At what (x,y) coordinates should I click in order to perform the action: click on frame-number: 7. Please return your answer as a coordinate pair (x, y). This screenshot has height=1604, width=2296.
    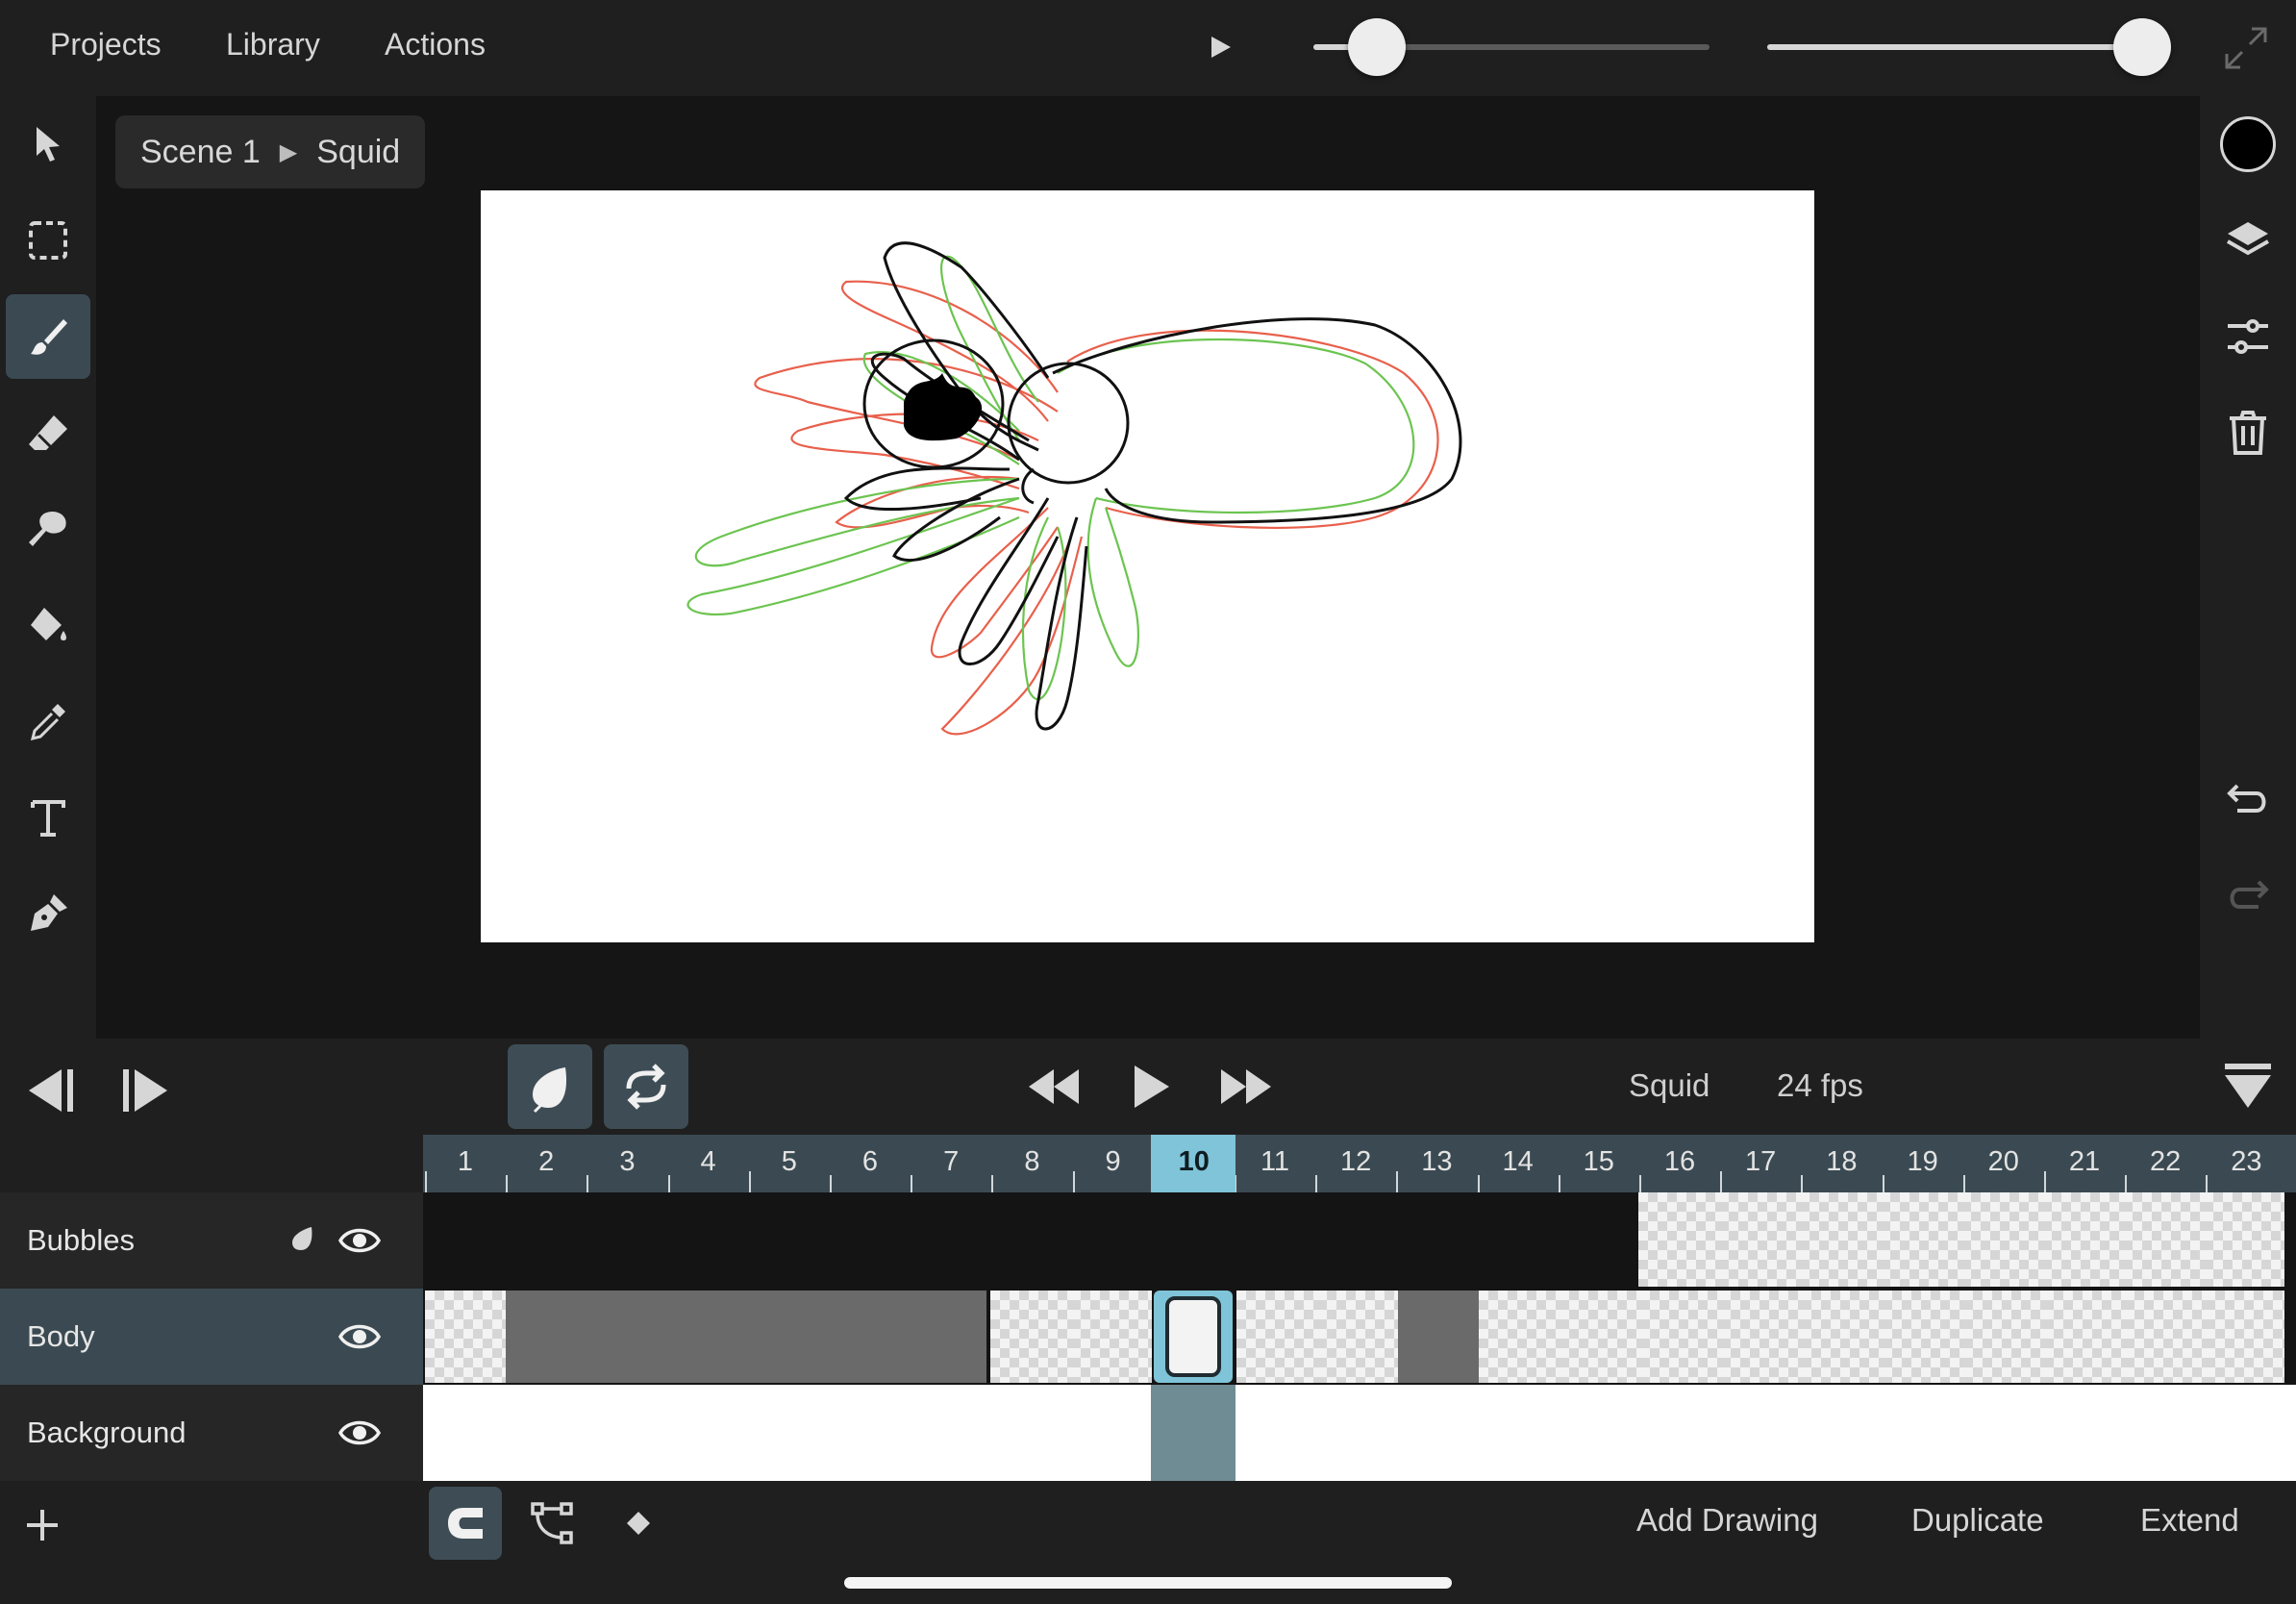
    Looking at the image, I should click on (951, 1162).